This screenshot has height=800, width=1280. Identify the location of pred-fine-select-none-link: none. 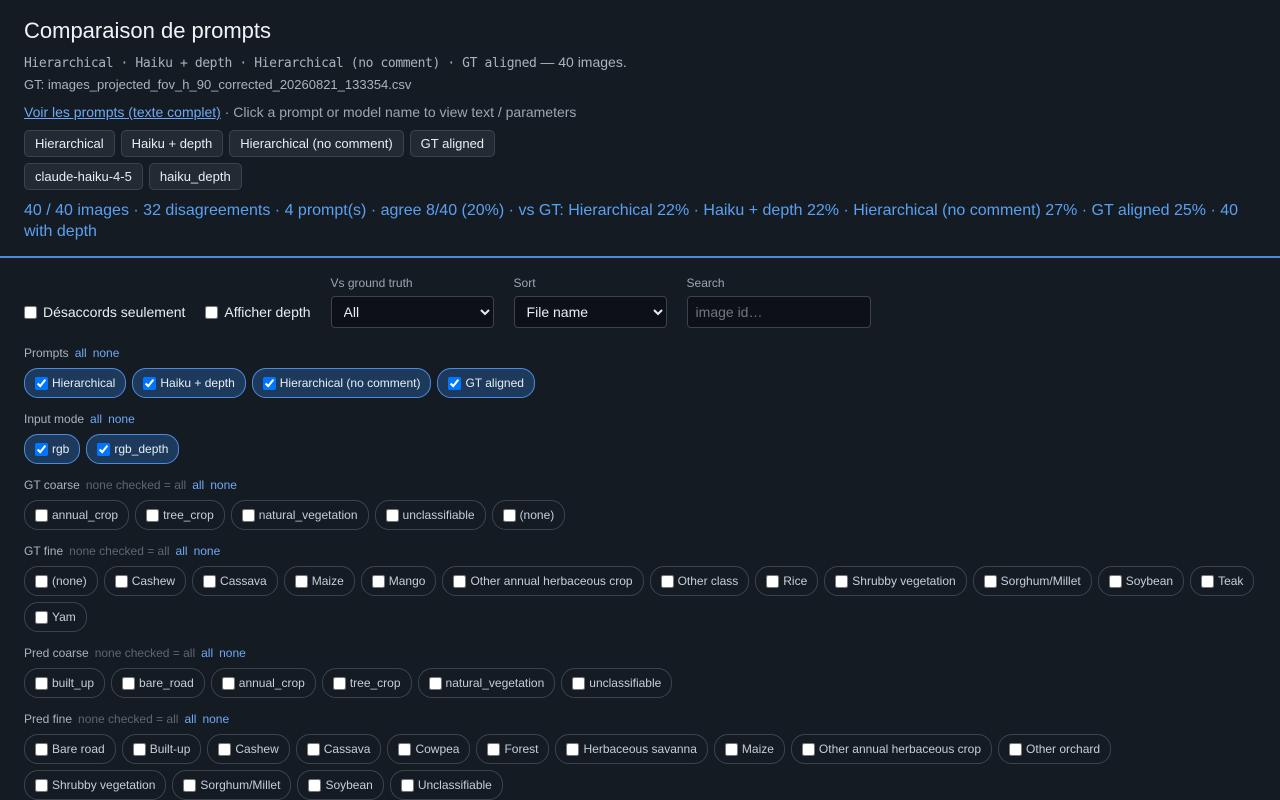
(215, 719).